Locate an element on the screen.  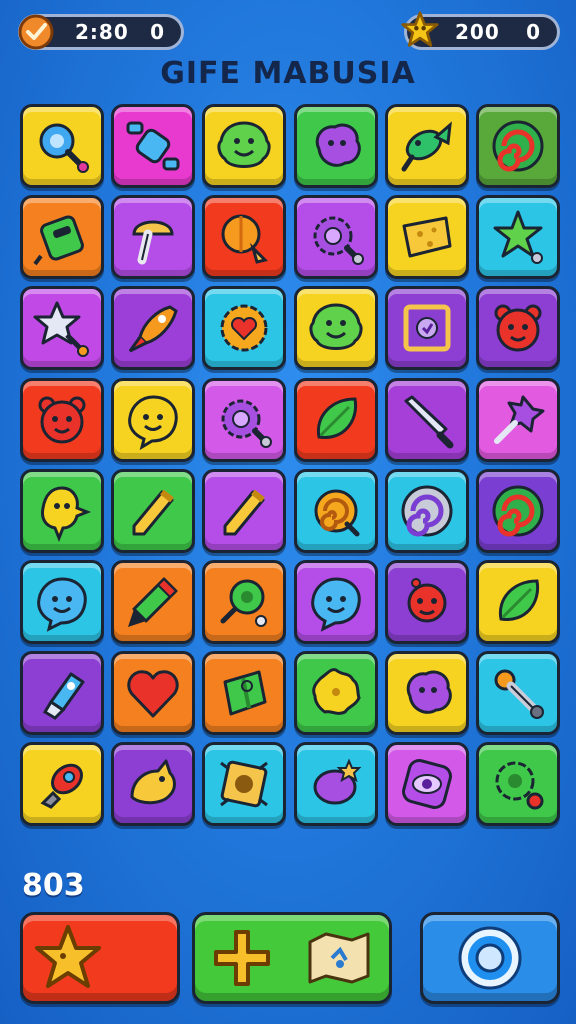
gold-star-icon is located at coordinates (68, 956).